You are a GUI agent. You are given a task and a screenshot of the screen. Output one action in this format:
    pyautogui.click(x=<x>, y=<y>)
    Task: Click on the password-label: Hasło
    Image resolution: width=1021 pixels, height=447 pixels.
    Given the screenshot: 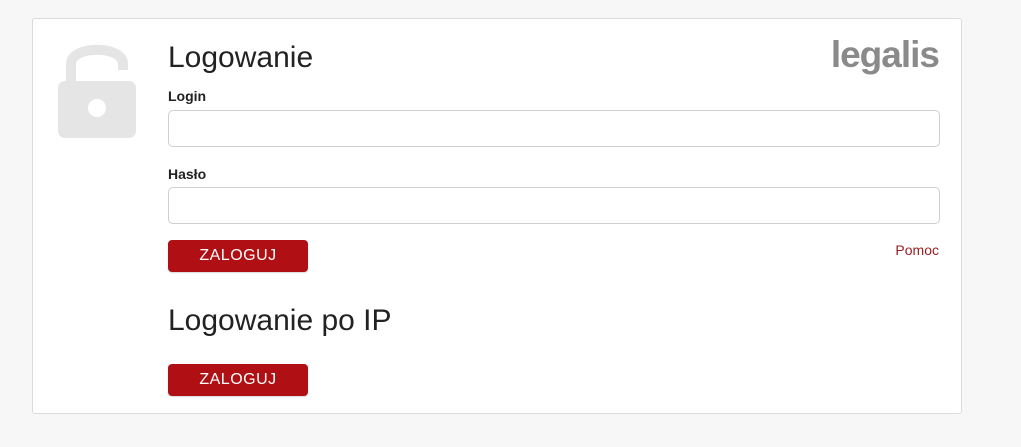 What is the action you would take?
    pyautogui.click(x=187, y=174)
    